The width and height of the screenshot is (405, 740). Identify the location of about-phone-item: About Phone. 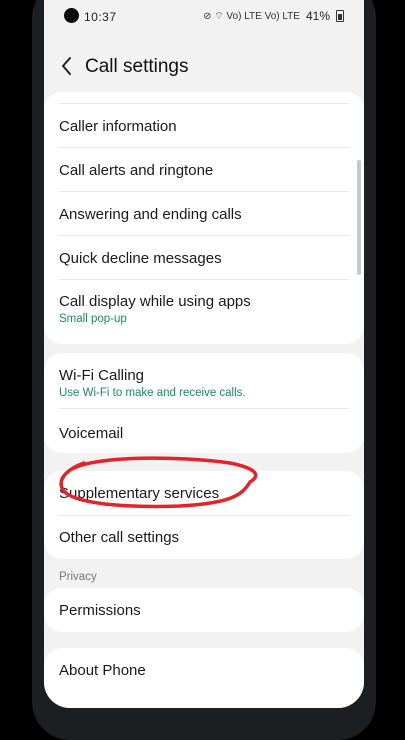
(204, 670).